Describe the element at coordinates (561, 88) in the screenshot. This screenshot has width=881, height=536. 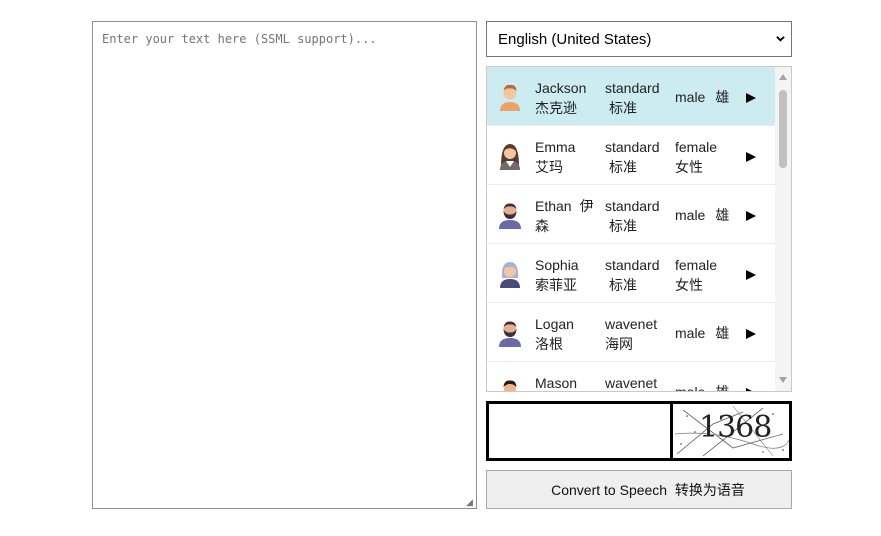
I see `voice-name-en: Jackson` at that location.